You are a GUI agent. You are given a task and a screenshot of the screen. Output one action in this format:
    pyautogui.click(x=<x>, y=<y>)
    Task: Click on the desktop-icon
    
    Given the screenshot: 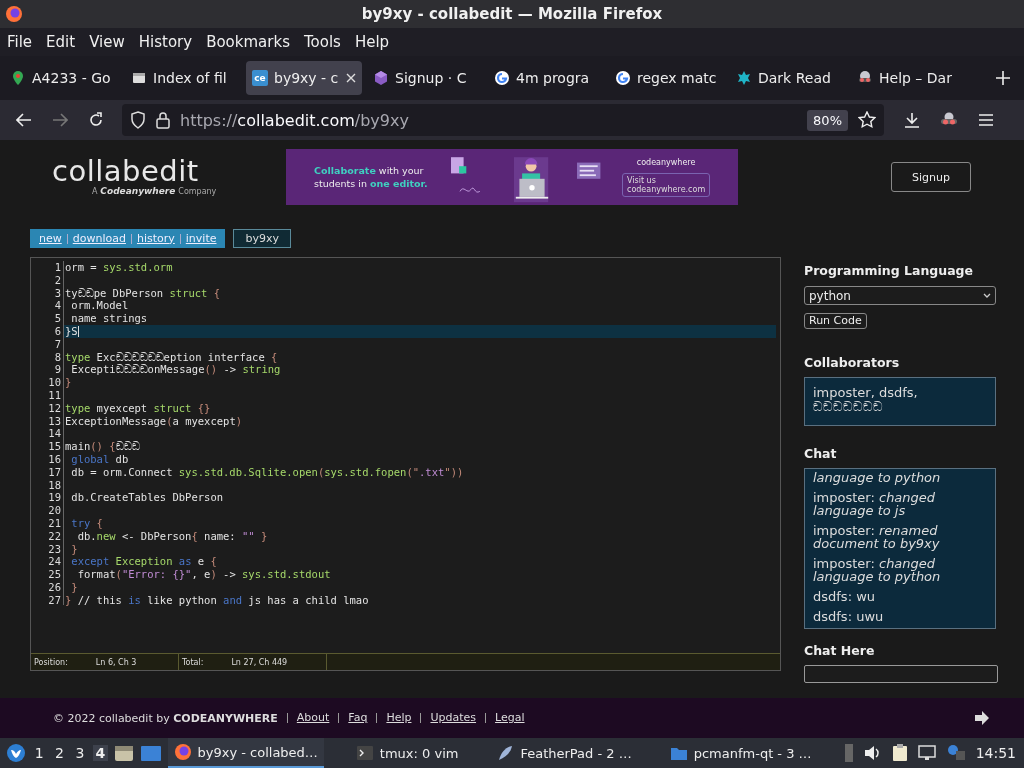 What is the action you would take?
    pyautogui.click(x=150, y=753)
    